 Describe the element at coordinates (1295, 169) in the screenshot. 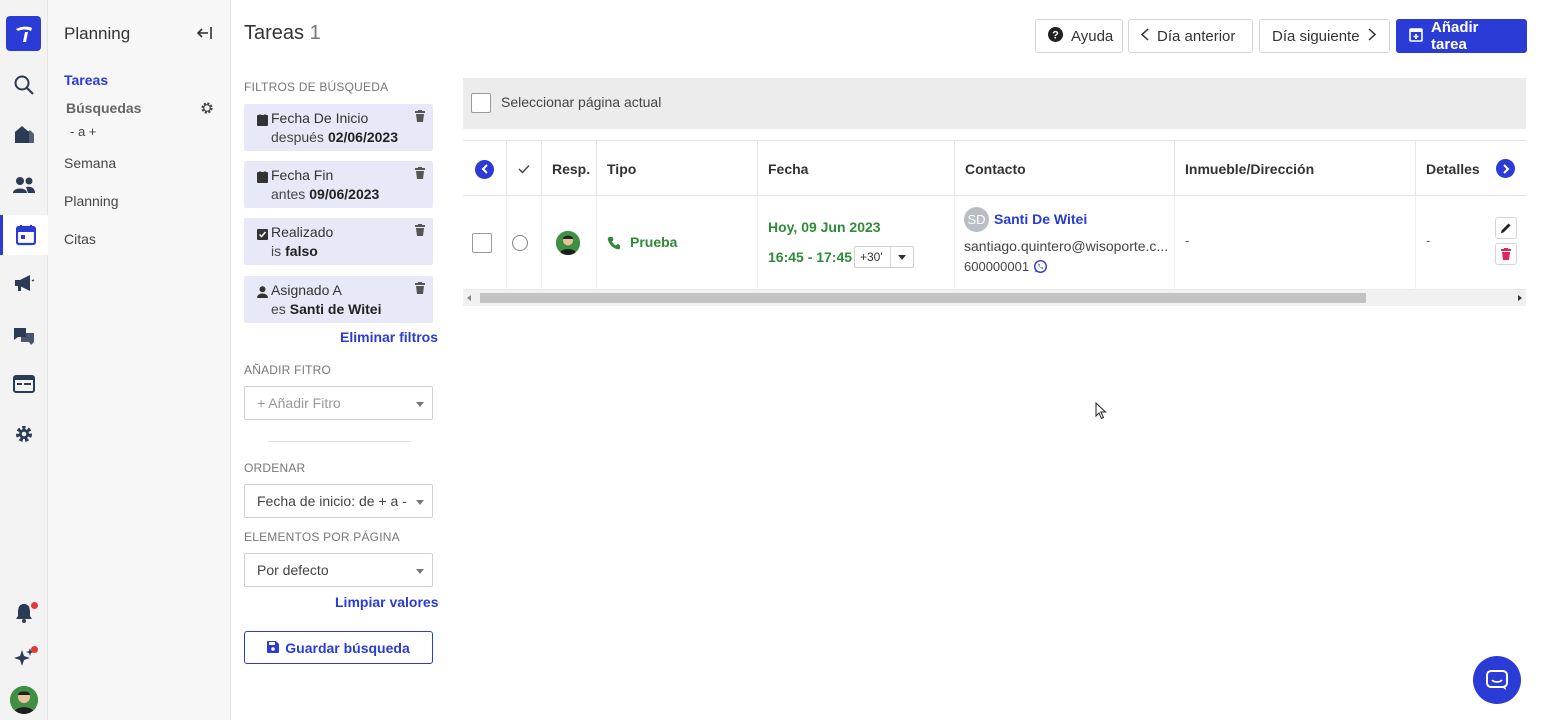

I see `column-header: Inmueble/Dirección` at that location.